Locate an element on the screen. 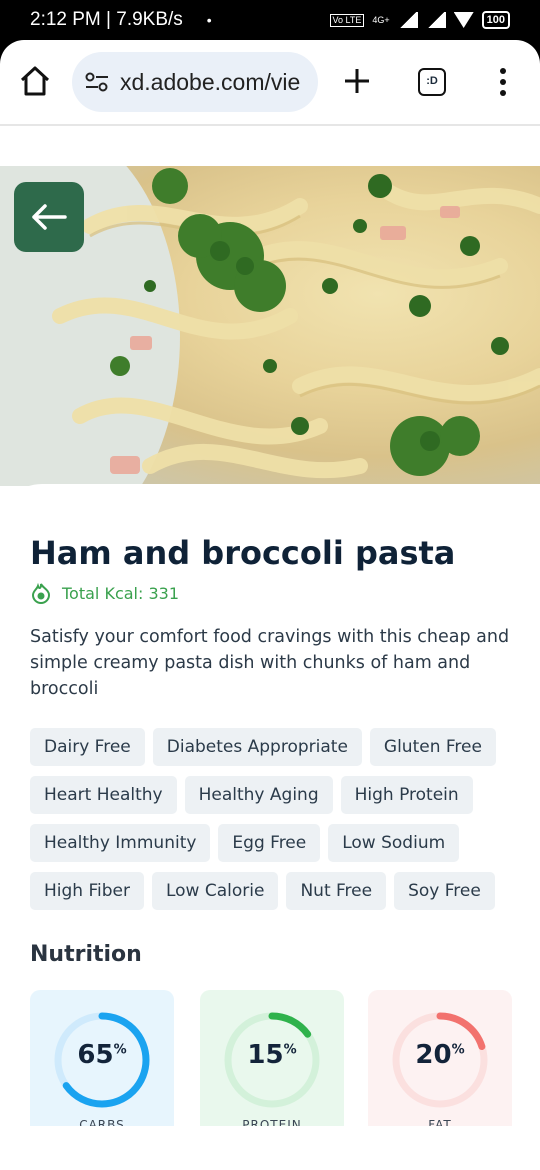 The image size is (540, 1170). signal-icon is located at coordinates (407, 20).